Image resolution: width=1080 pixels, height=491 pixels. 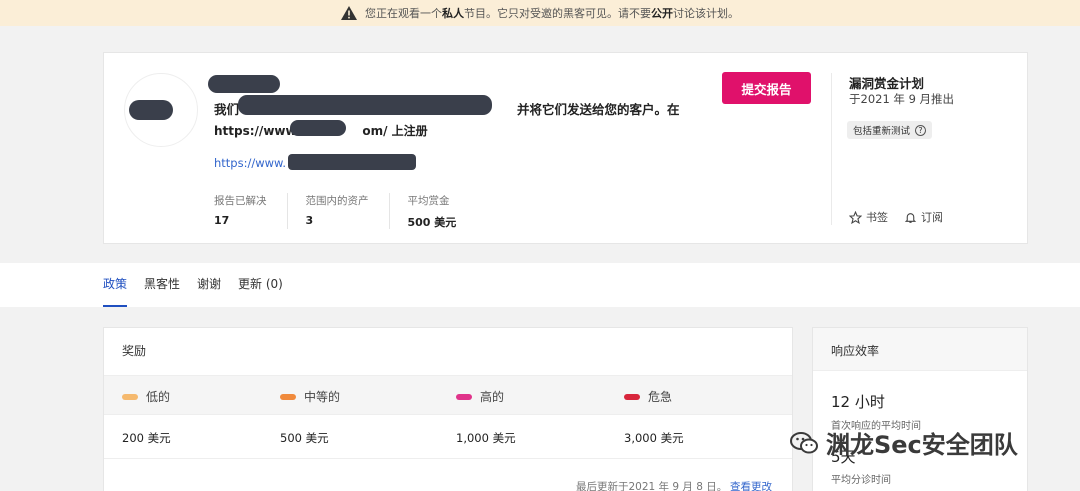 I want to click on banner-text-private: 私人, so click(x=453, y=13).